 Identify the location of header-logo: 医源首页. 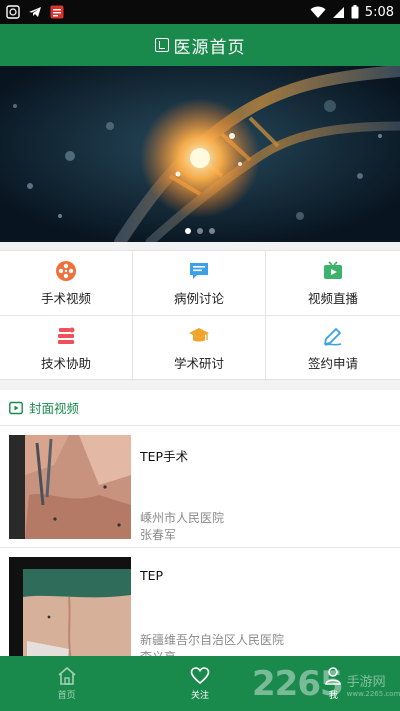
(200, 45).